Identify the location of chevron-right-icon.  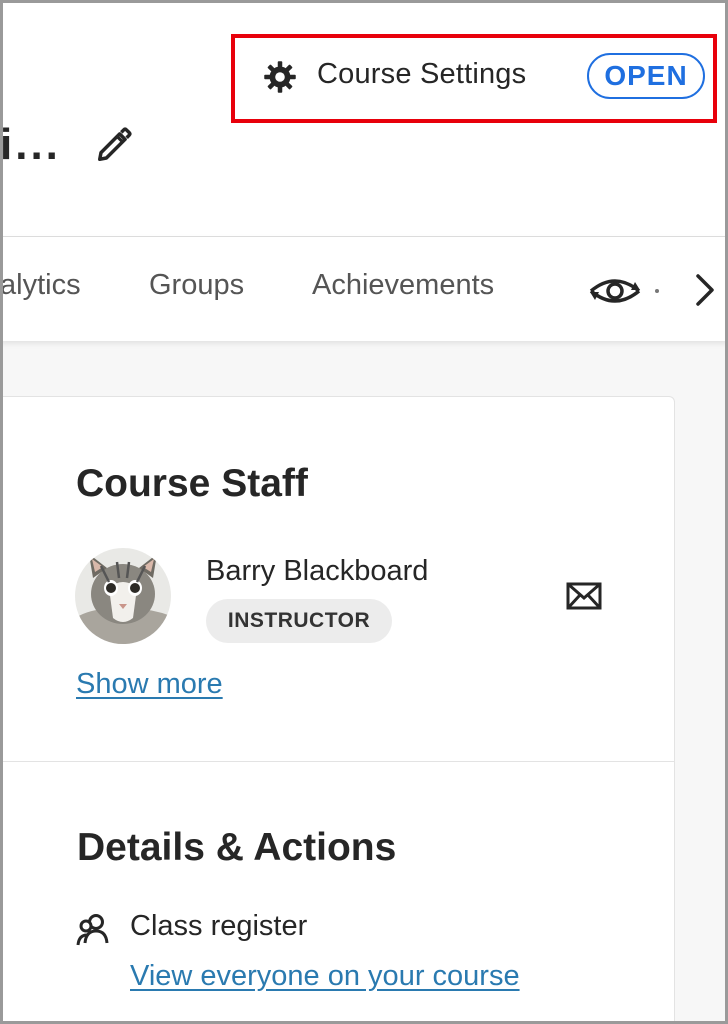
(705, 290).